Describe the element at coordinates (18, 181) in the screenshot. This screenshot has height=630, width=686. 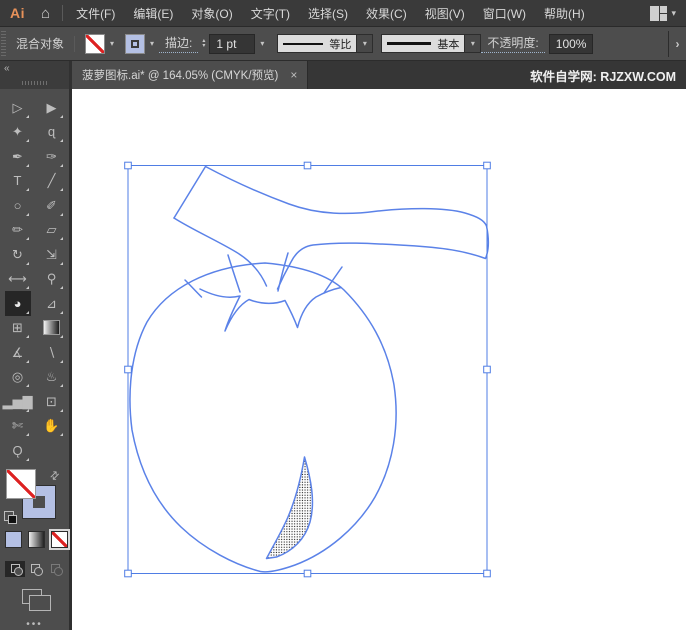
I see `type-tool: T` at that location.